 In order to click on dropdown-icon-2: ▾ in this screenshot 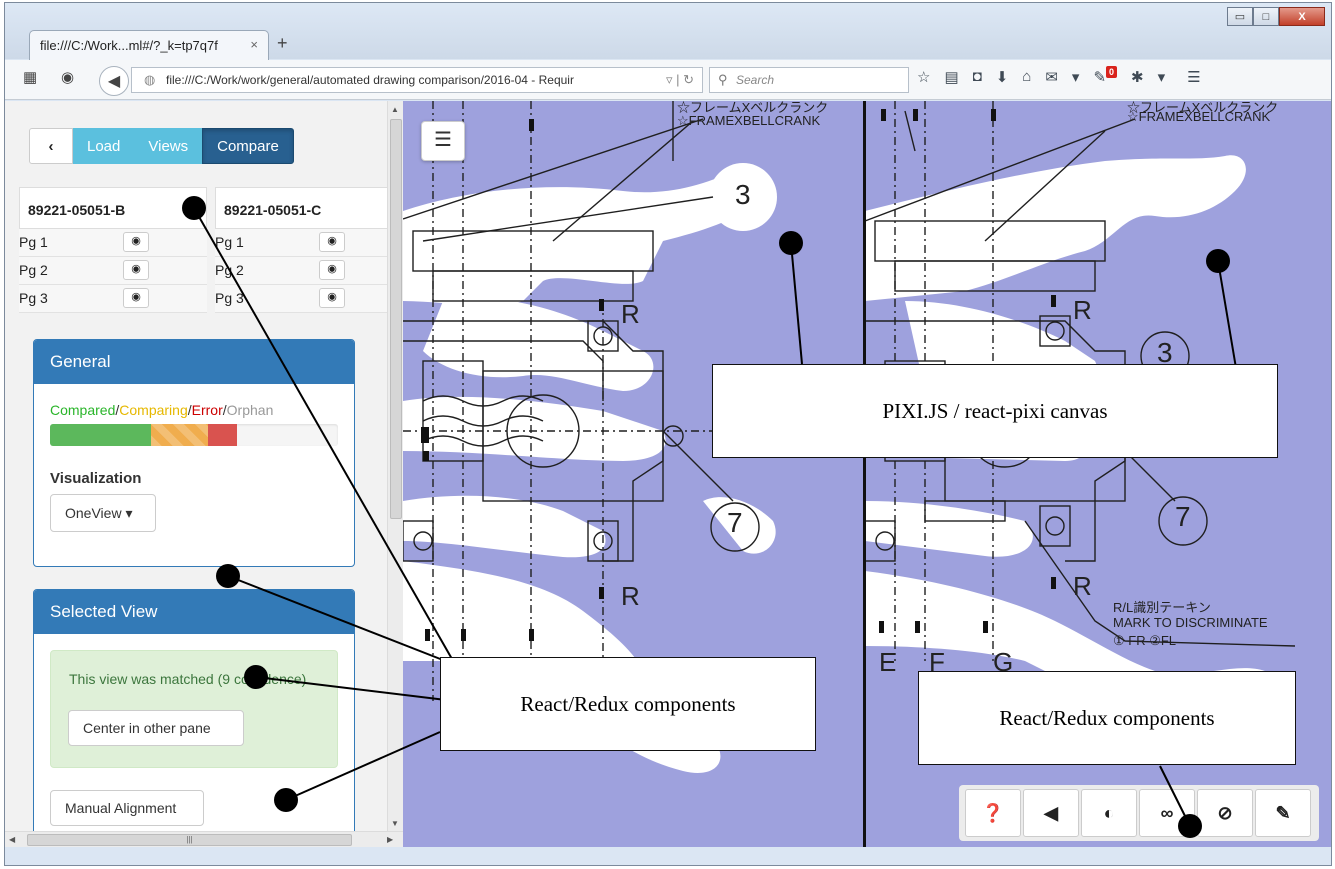, I will do `click(1162, 77)`.